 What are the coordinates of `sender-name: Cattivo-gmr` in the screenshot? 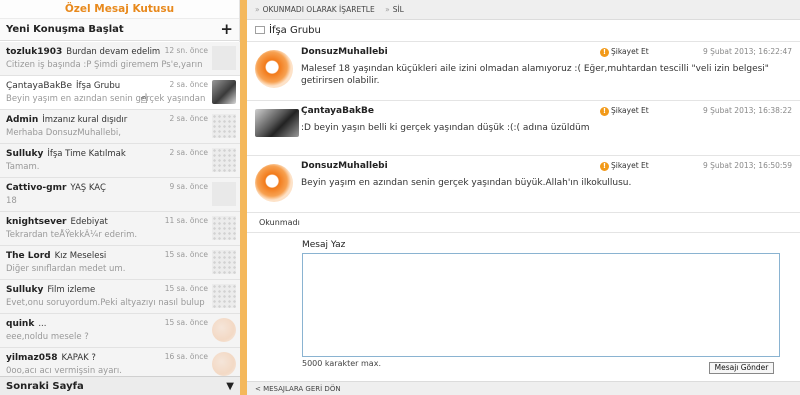 It's located at (36, 188).